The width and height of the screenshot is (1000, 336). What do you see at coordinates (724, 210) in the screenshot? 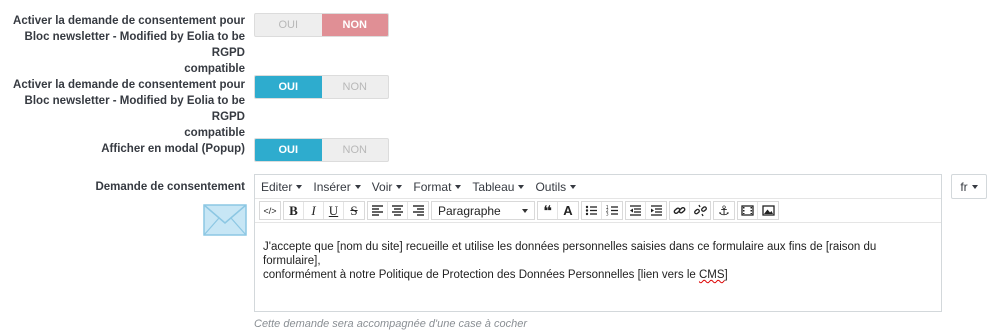
I see `anchor-icon: ⚓` at bounding box center [724, 210].